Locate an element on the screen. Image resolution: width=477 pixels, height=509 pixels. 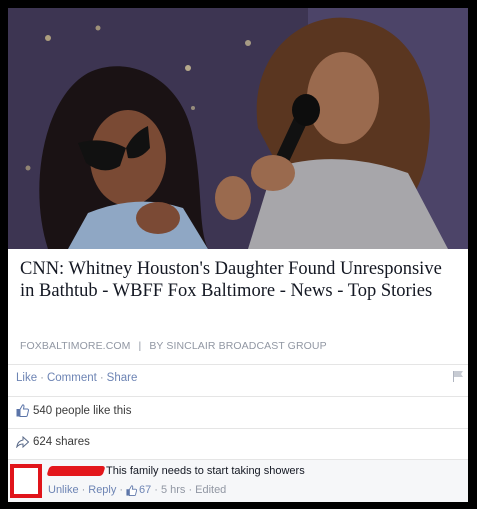
comment-meta: Unlike · Reply · 67 · 5 hrs · Edited is located at coordinates (137, 490).